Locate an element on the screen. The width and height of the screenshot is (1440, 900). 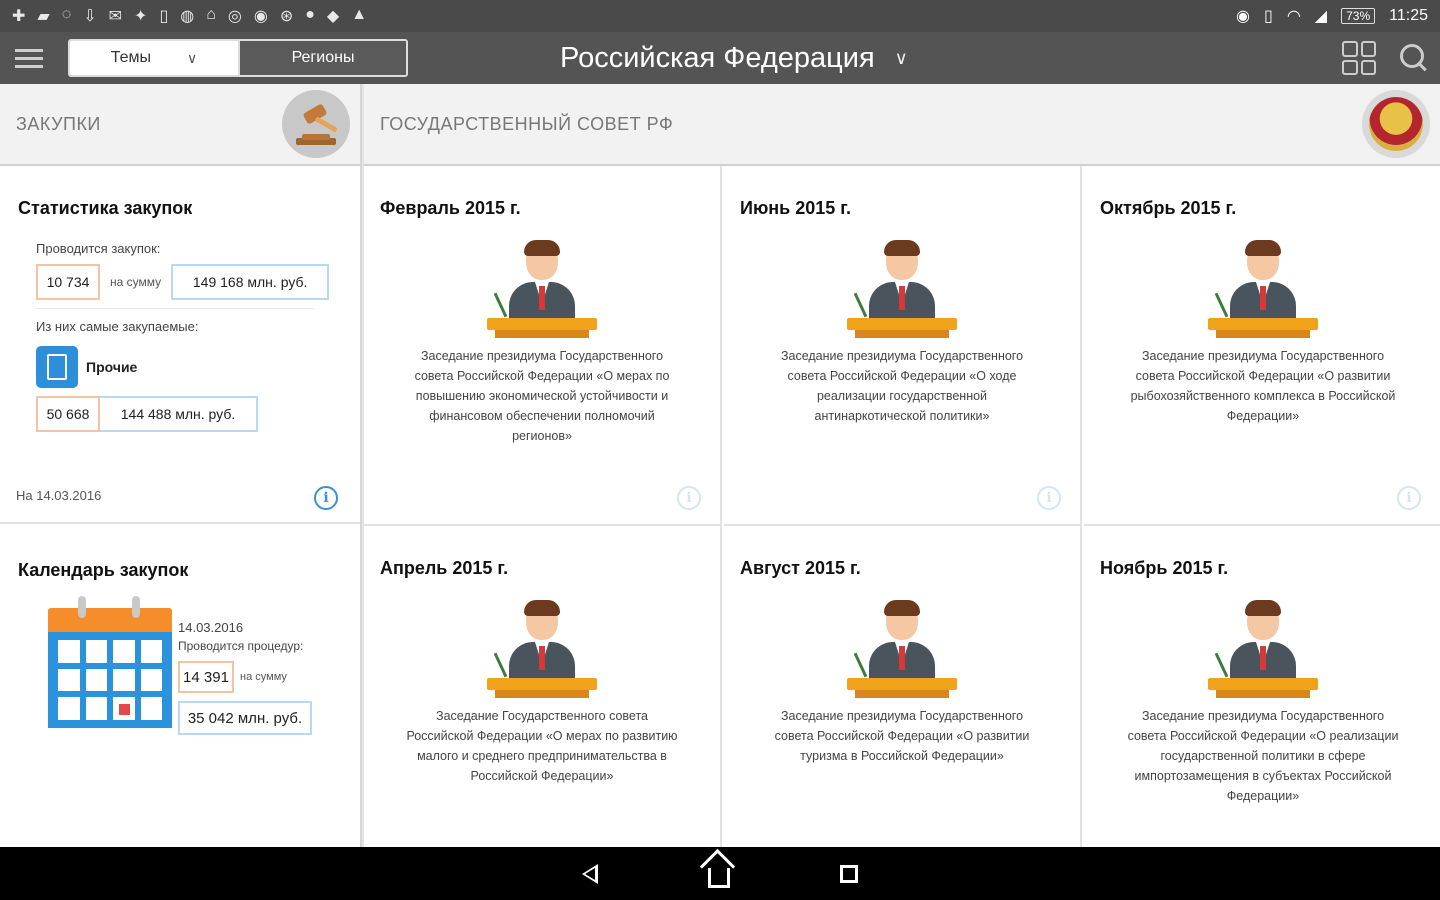
signal-icon: ◢ is located at coordinates (1321, 16).